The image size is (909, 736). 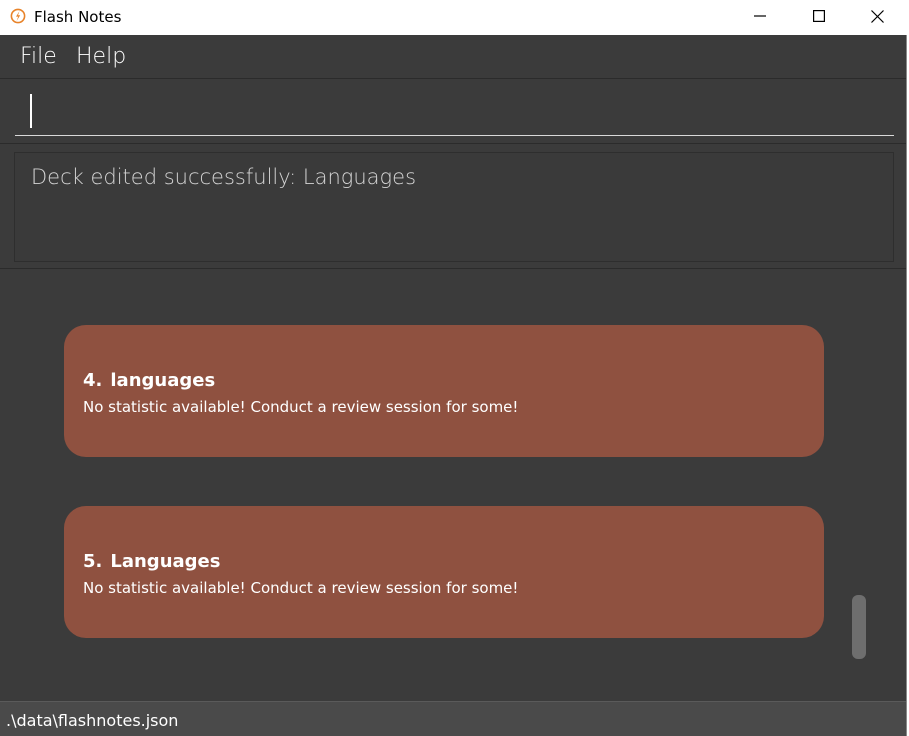 I want to click on status-bar: .\data\flashnotes.json, so click(x=453, y=718).